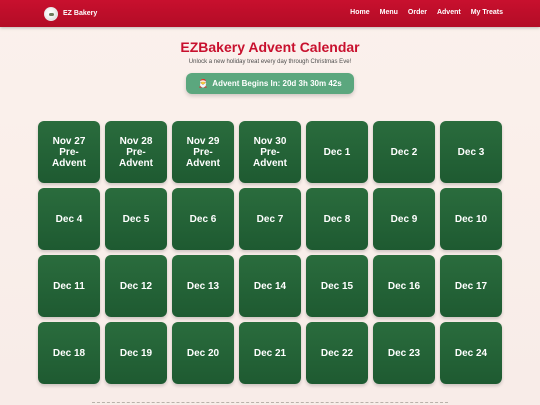 The width and height of the screenshot is (540, 405). I want to click on calendar-door: Nov 30 Pre- Advent, so click(270, 152).